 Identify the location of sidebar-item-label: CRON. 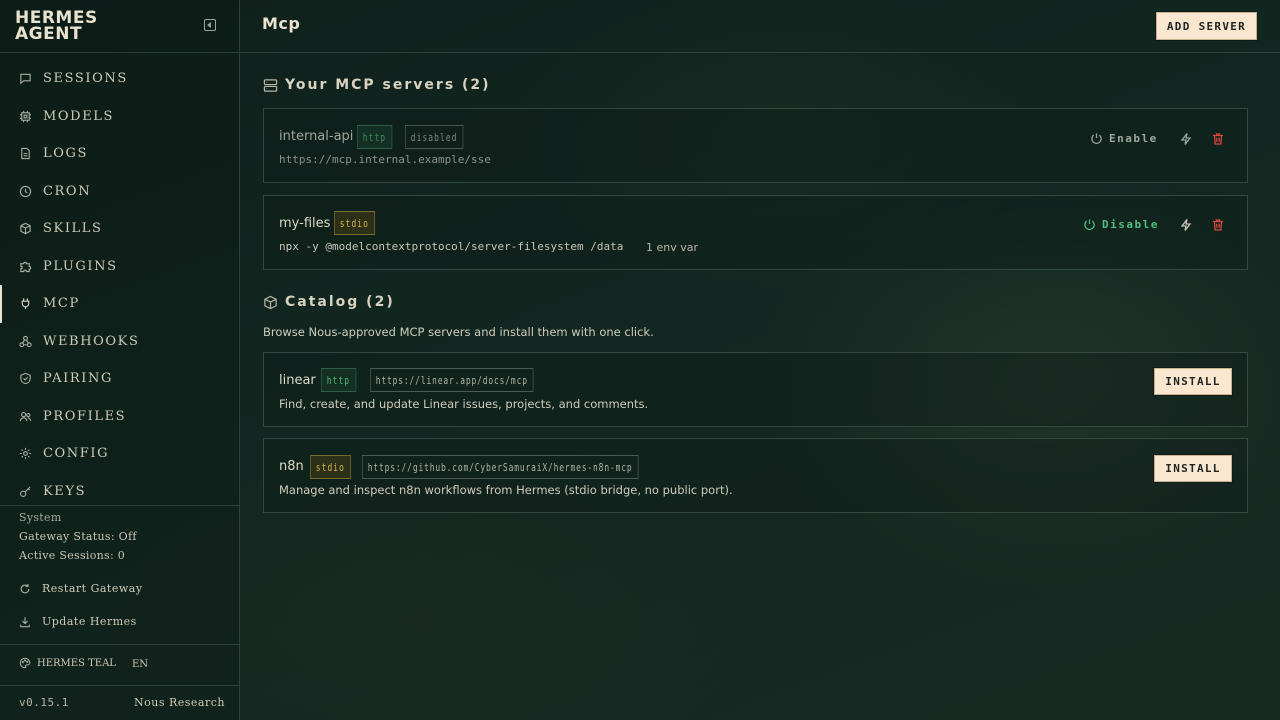
(67, 191).